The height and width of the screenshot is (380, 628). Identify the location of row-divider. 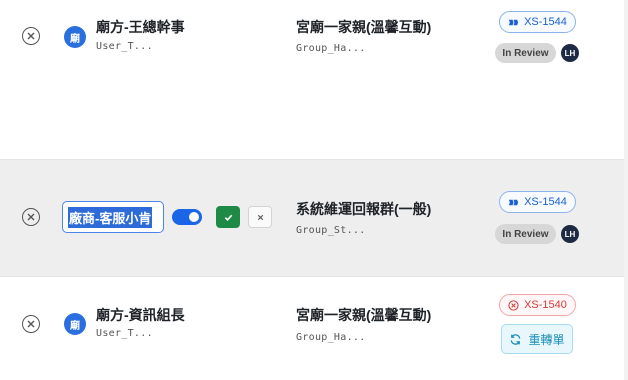
(312, 276).